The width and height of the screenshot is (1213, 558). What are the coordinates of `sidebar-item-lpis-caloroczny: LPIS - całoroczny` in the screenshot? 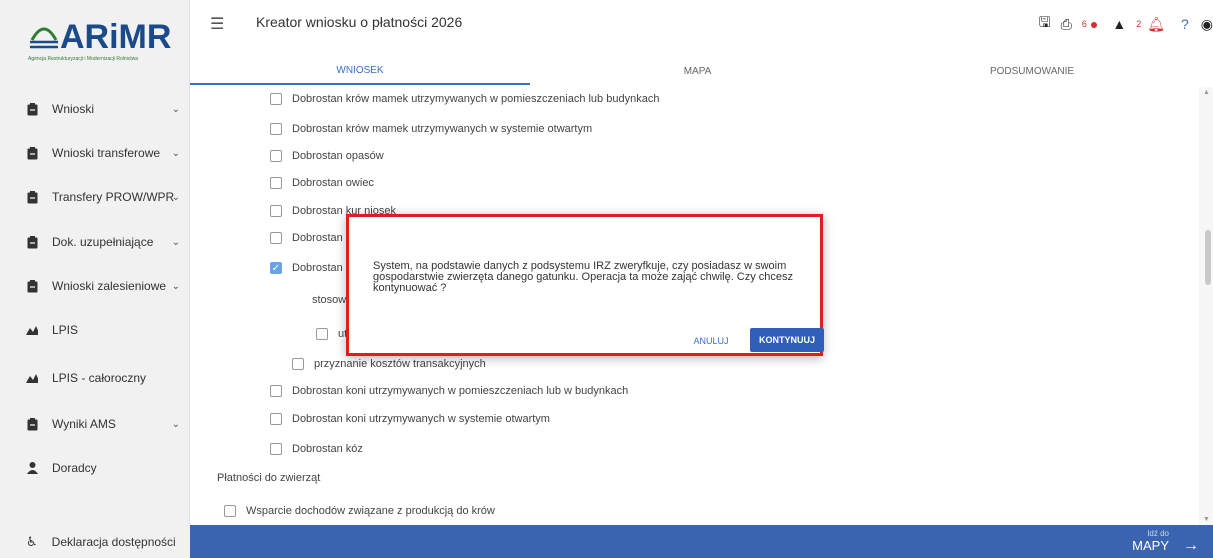 It's located at (95, 378).